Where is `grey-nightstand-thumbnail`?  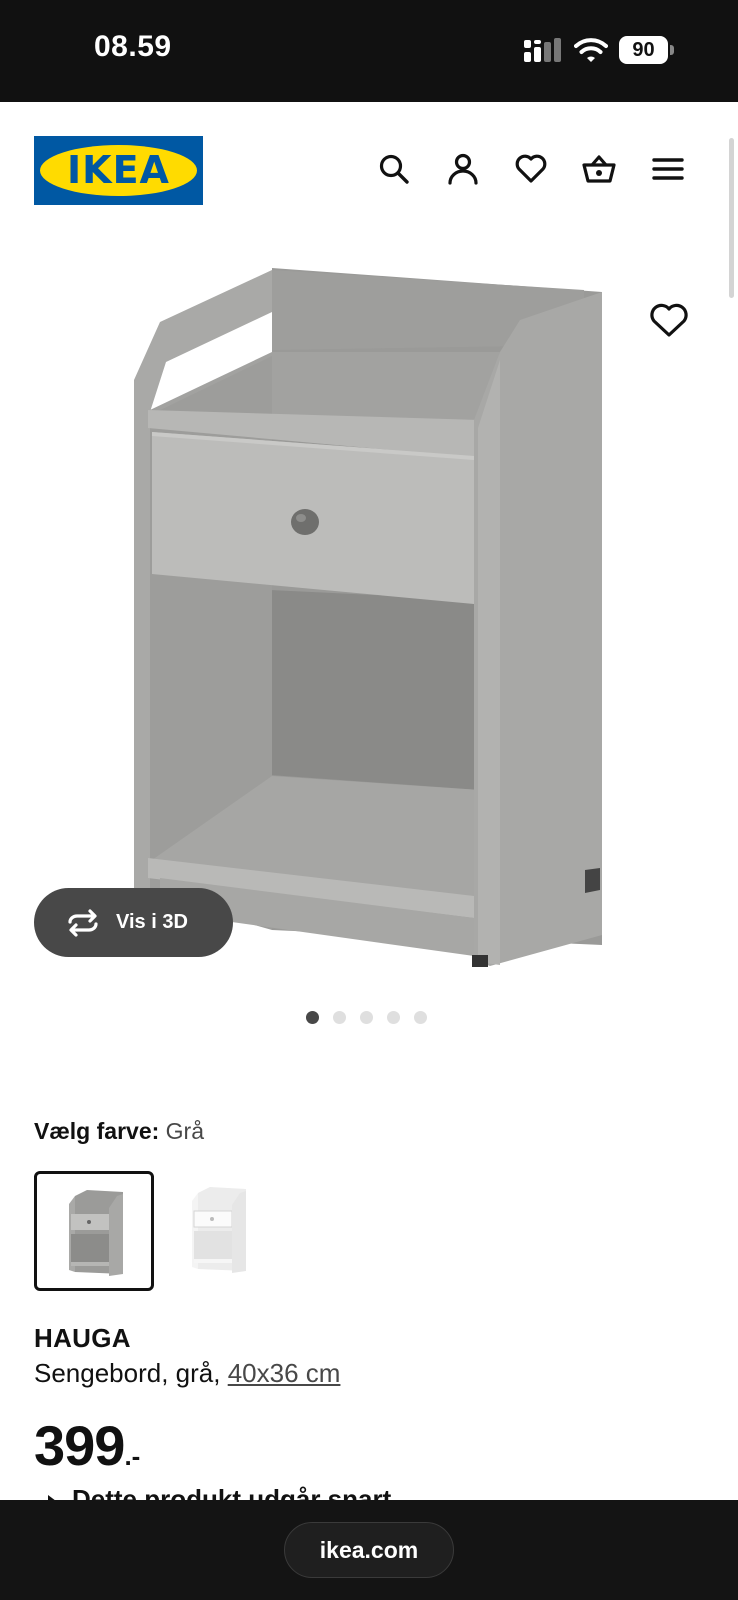
grey-nightstand-thumbnail is located at coordinates (96, 1233).